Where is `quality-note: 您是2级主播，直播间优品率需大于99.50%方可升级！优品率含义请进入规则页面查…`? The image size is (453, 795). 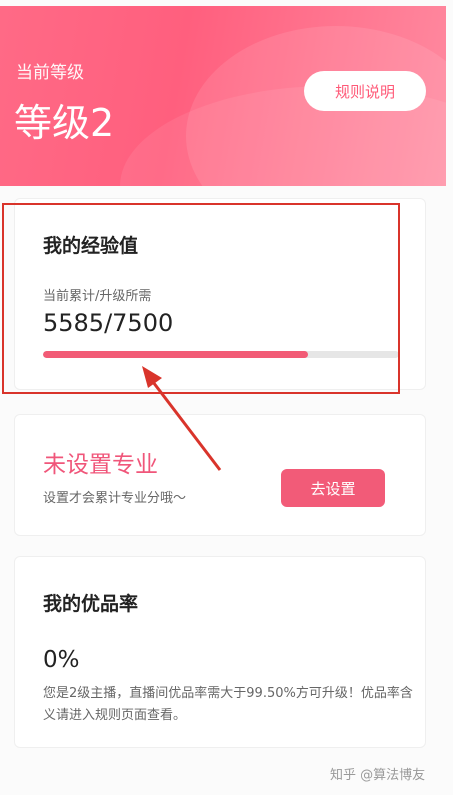 quality-note: 您是2级主播，直播间优品率需大于99.50%方可升级！优品率含义请进入规则页面查… is located at coordinates (228, 704).